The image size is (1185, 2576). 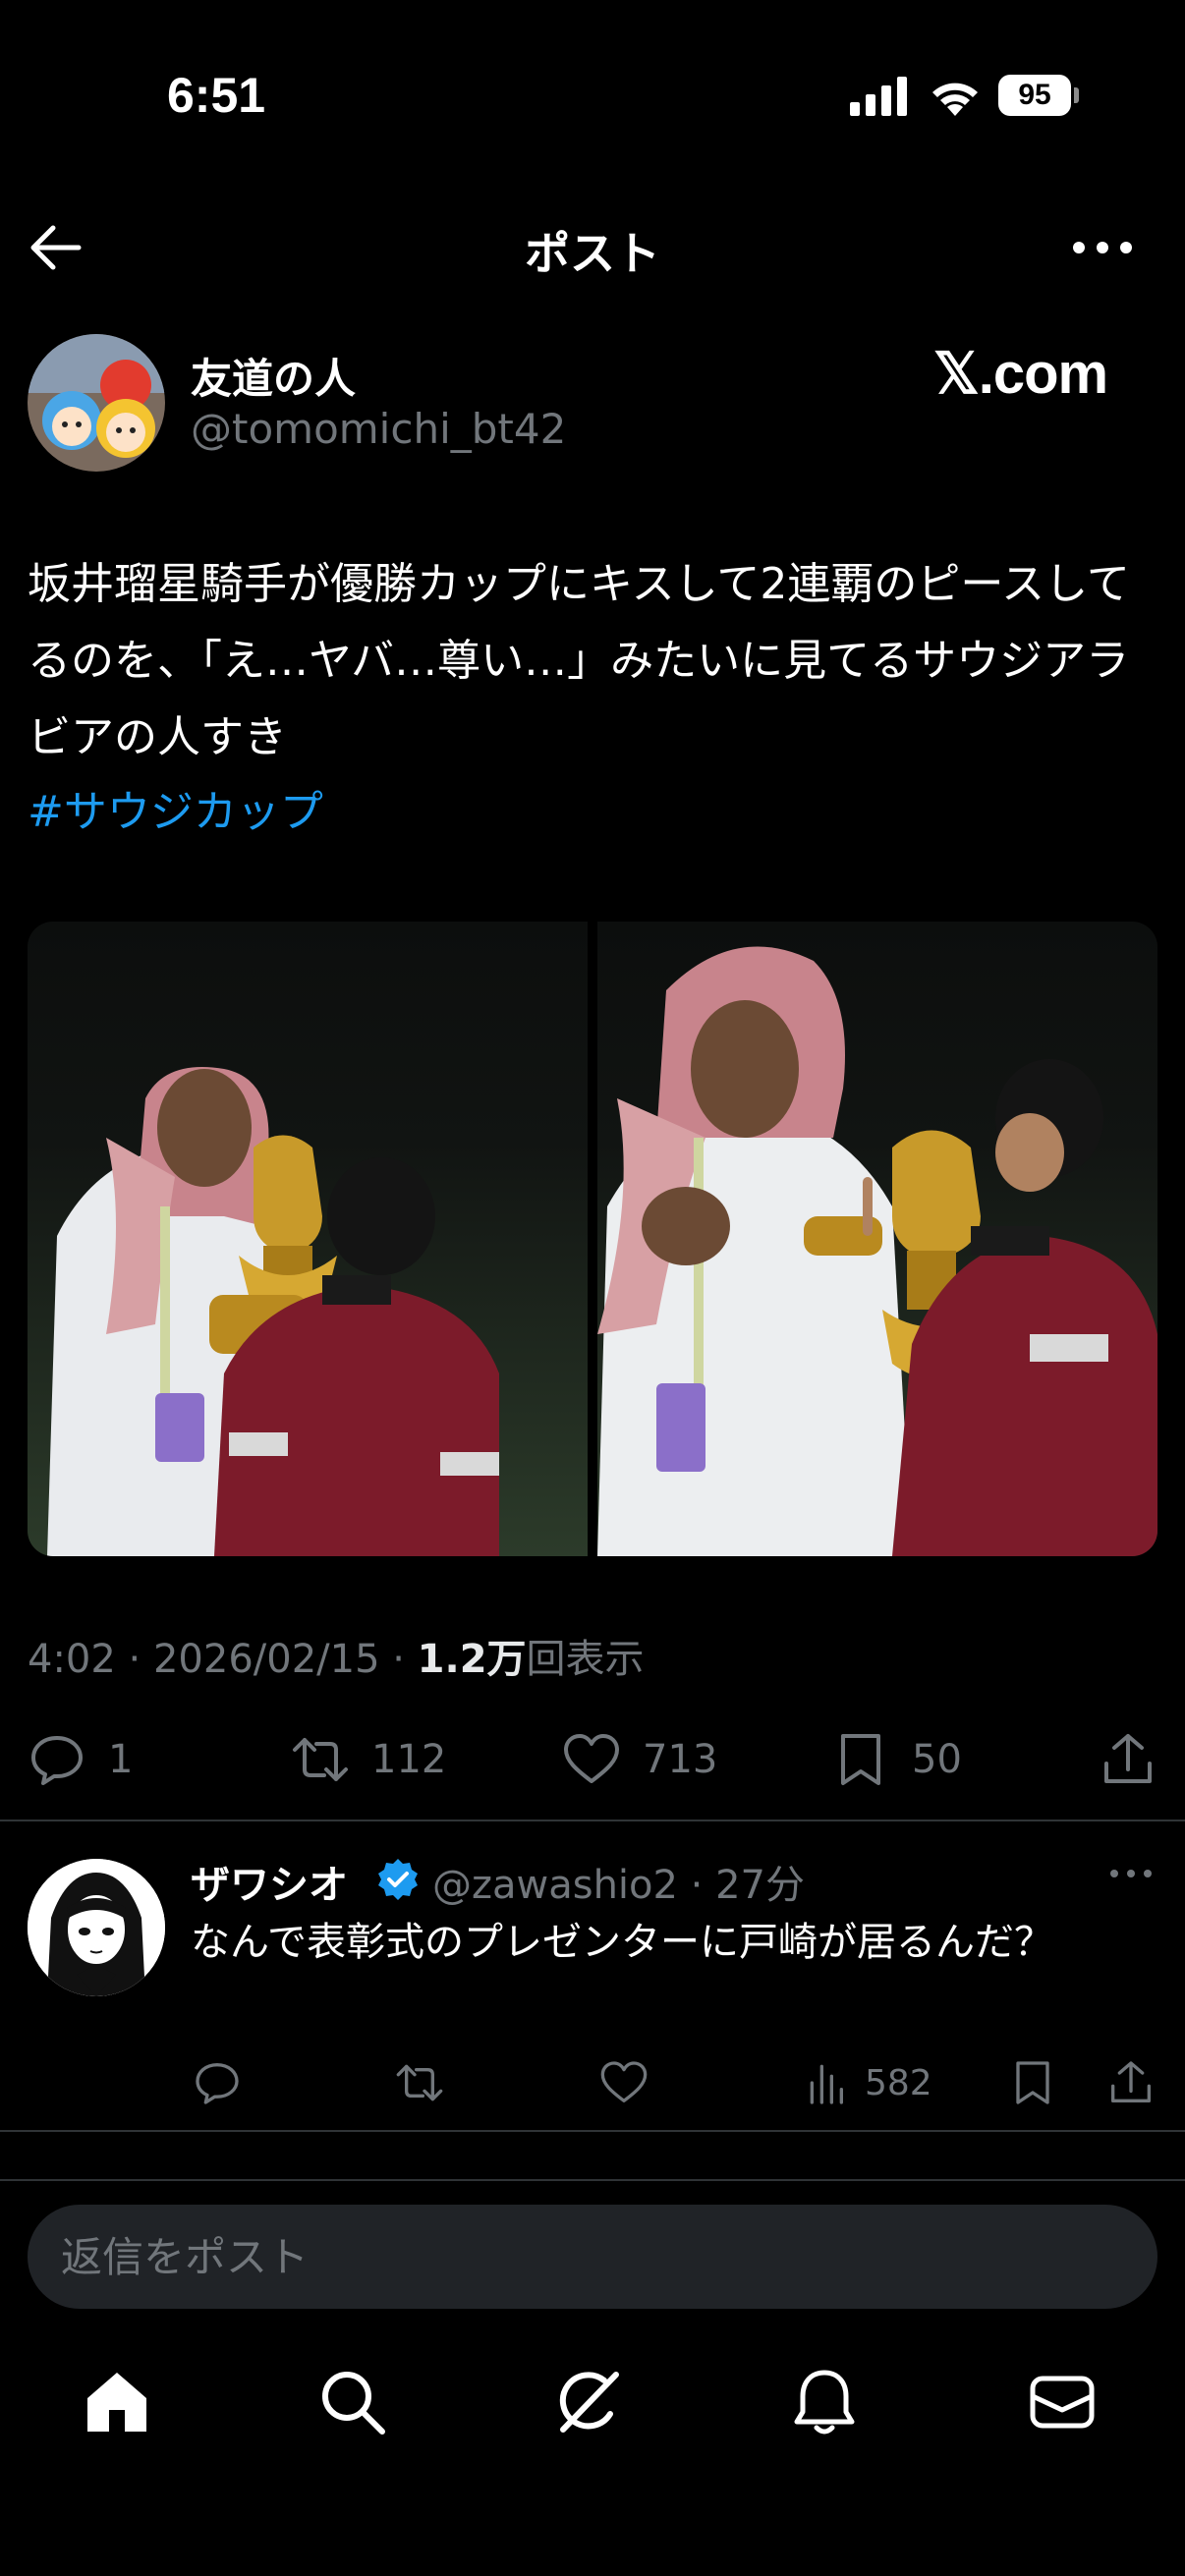 I want to click on like-count: 713, so click(x=681, y=1759).